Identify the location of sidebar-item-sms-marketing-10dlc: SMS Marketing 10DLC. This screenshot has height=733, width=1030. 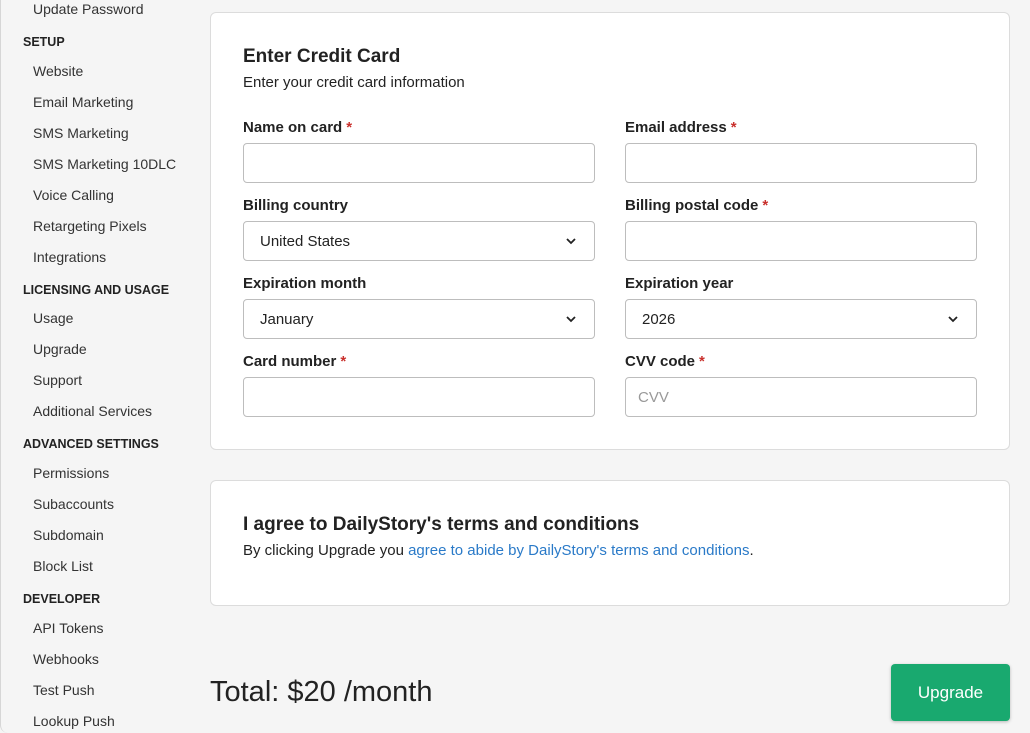
(104, 164).